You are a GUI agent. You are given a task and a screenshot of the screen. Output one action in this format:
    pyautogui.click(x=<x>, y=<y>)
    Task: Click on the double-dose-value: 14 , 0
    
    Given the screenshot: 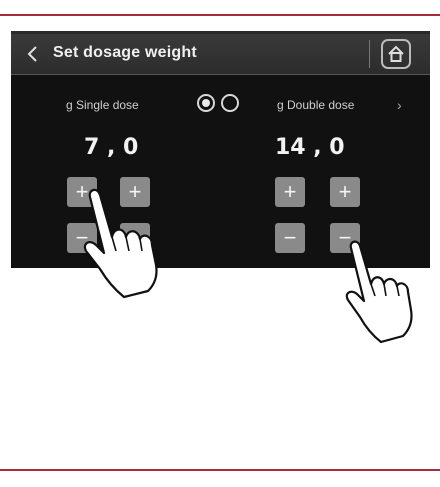 What is the action you would take?
    pyautogui.click(x=310, y=147)
    